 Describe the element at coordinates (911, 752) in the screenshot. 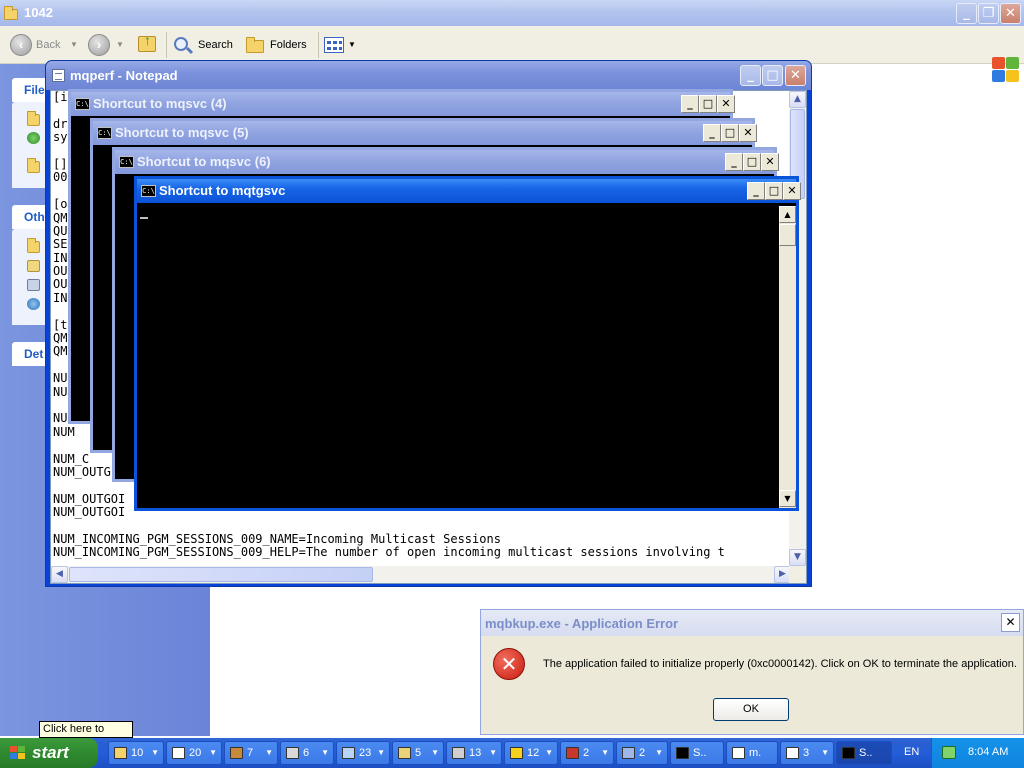

I see `language-indicator: EN` at that location.